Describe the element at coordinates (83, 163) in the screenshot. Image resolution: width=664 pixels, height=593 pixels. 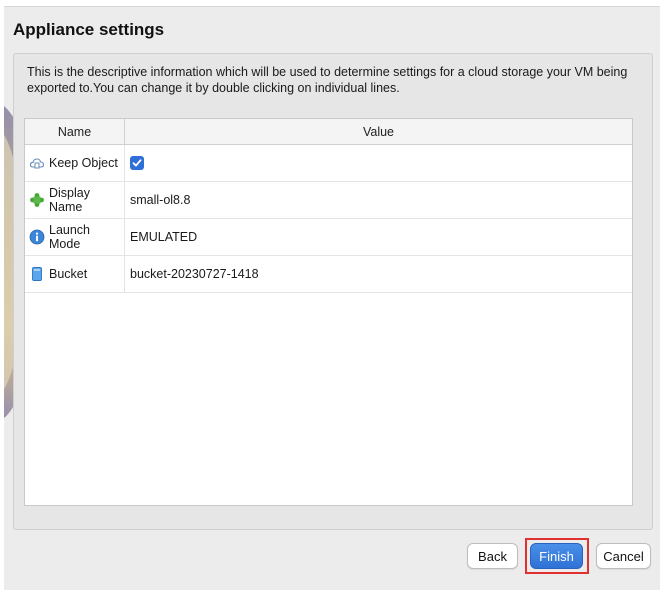
I see `row-label: Keep Object` at that location.